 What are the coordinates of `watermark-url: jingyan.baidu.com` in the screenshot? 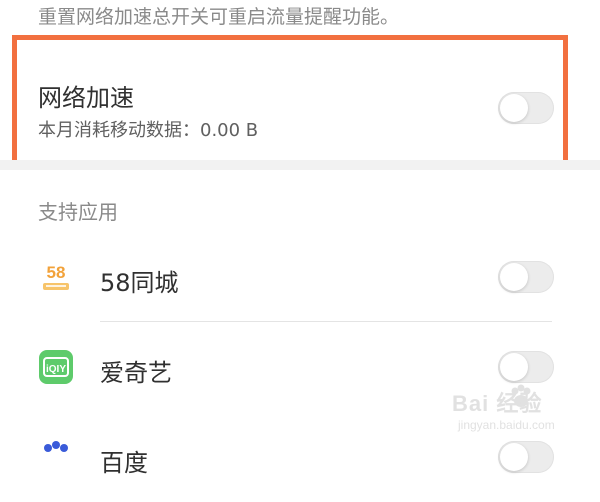 It's located at (506, 425).